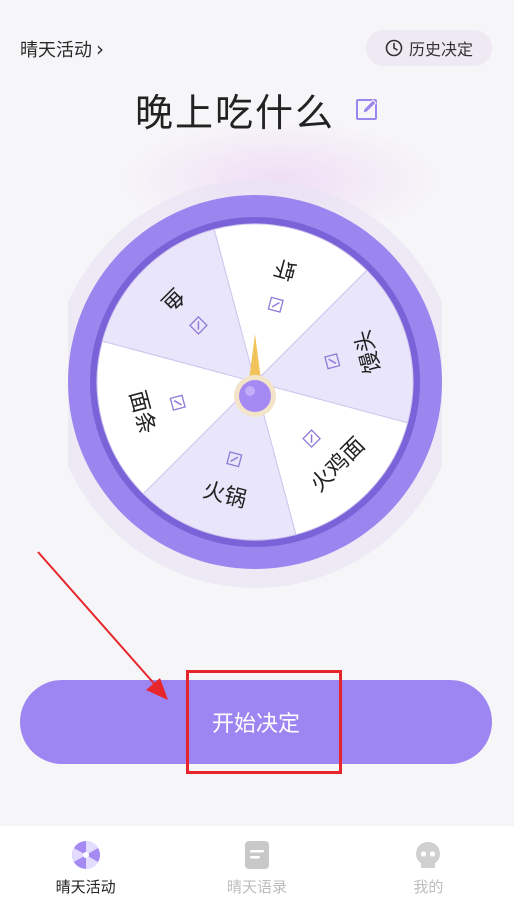 The width and height of the screenshot is (514, 897). I want to click on start-decision-label: 开始决定, so click(255, 724).